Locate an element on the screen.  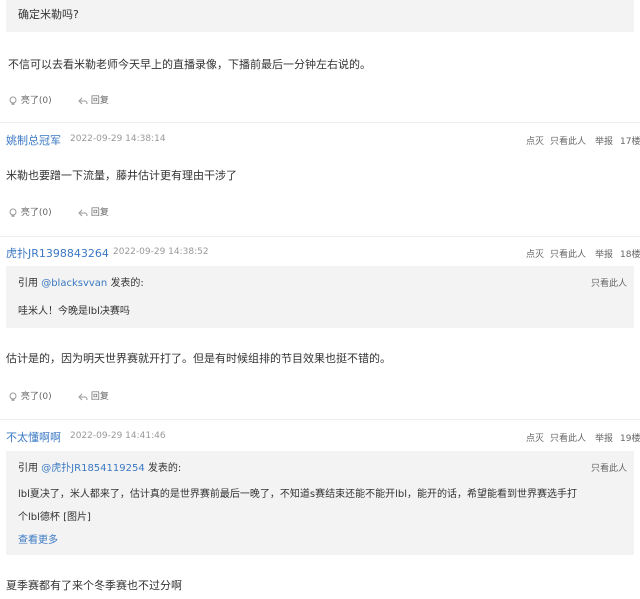
quoted-user-link: @blacksvvan is located at coordinates (74, 283).